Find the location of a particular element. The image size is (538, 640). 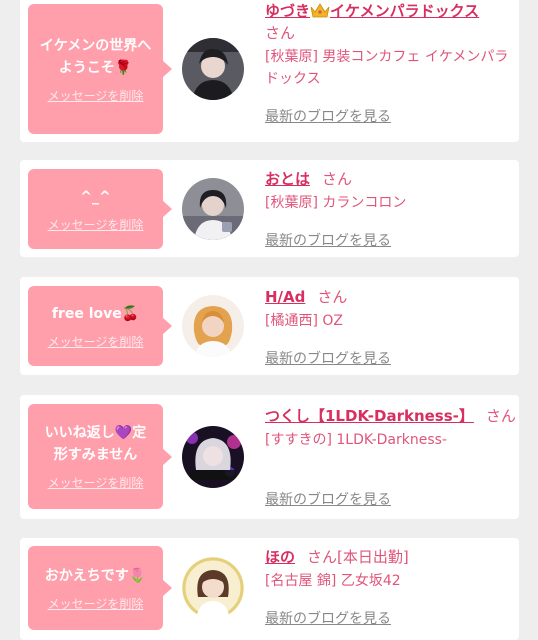

name-line: H/Ad さん is located at coordinates (387, 297).